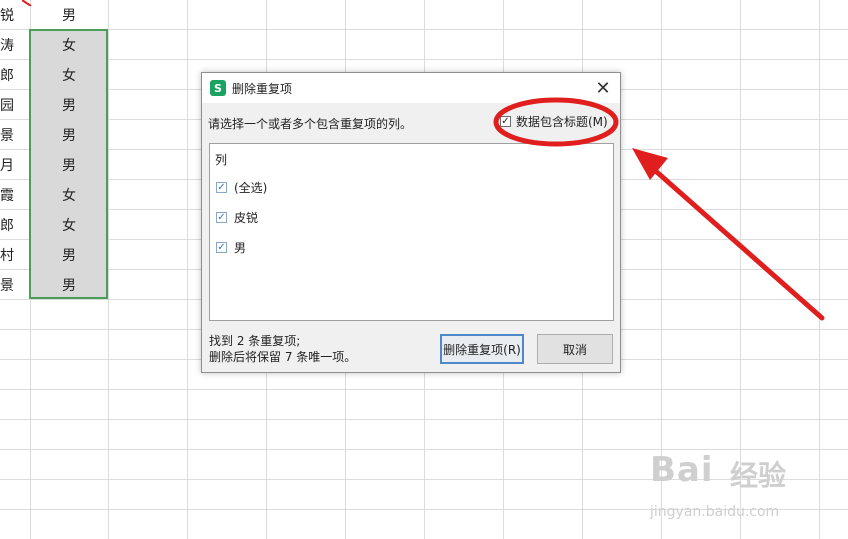 This screenshot has width=848, height=539. What do you see at coordinates (15, 225) in the screenshot?
I see `cell-a8: 郎` at bounding box center [15, 225].